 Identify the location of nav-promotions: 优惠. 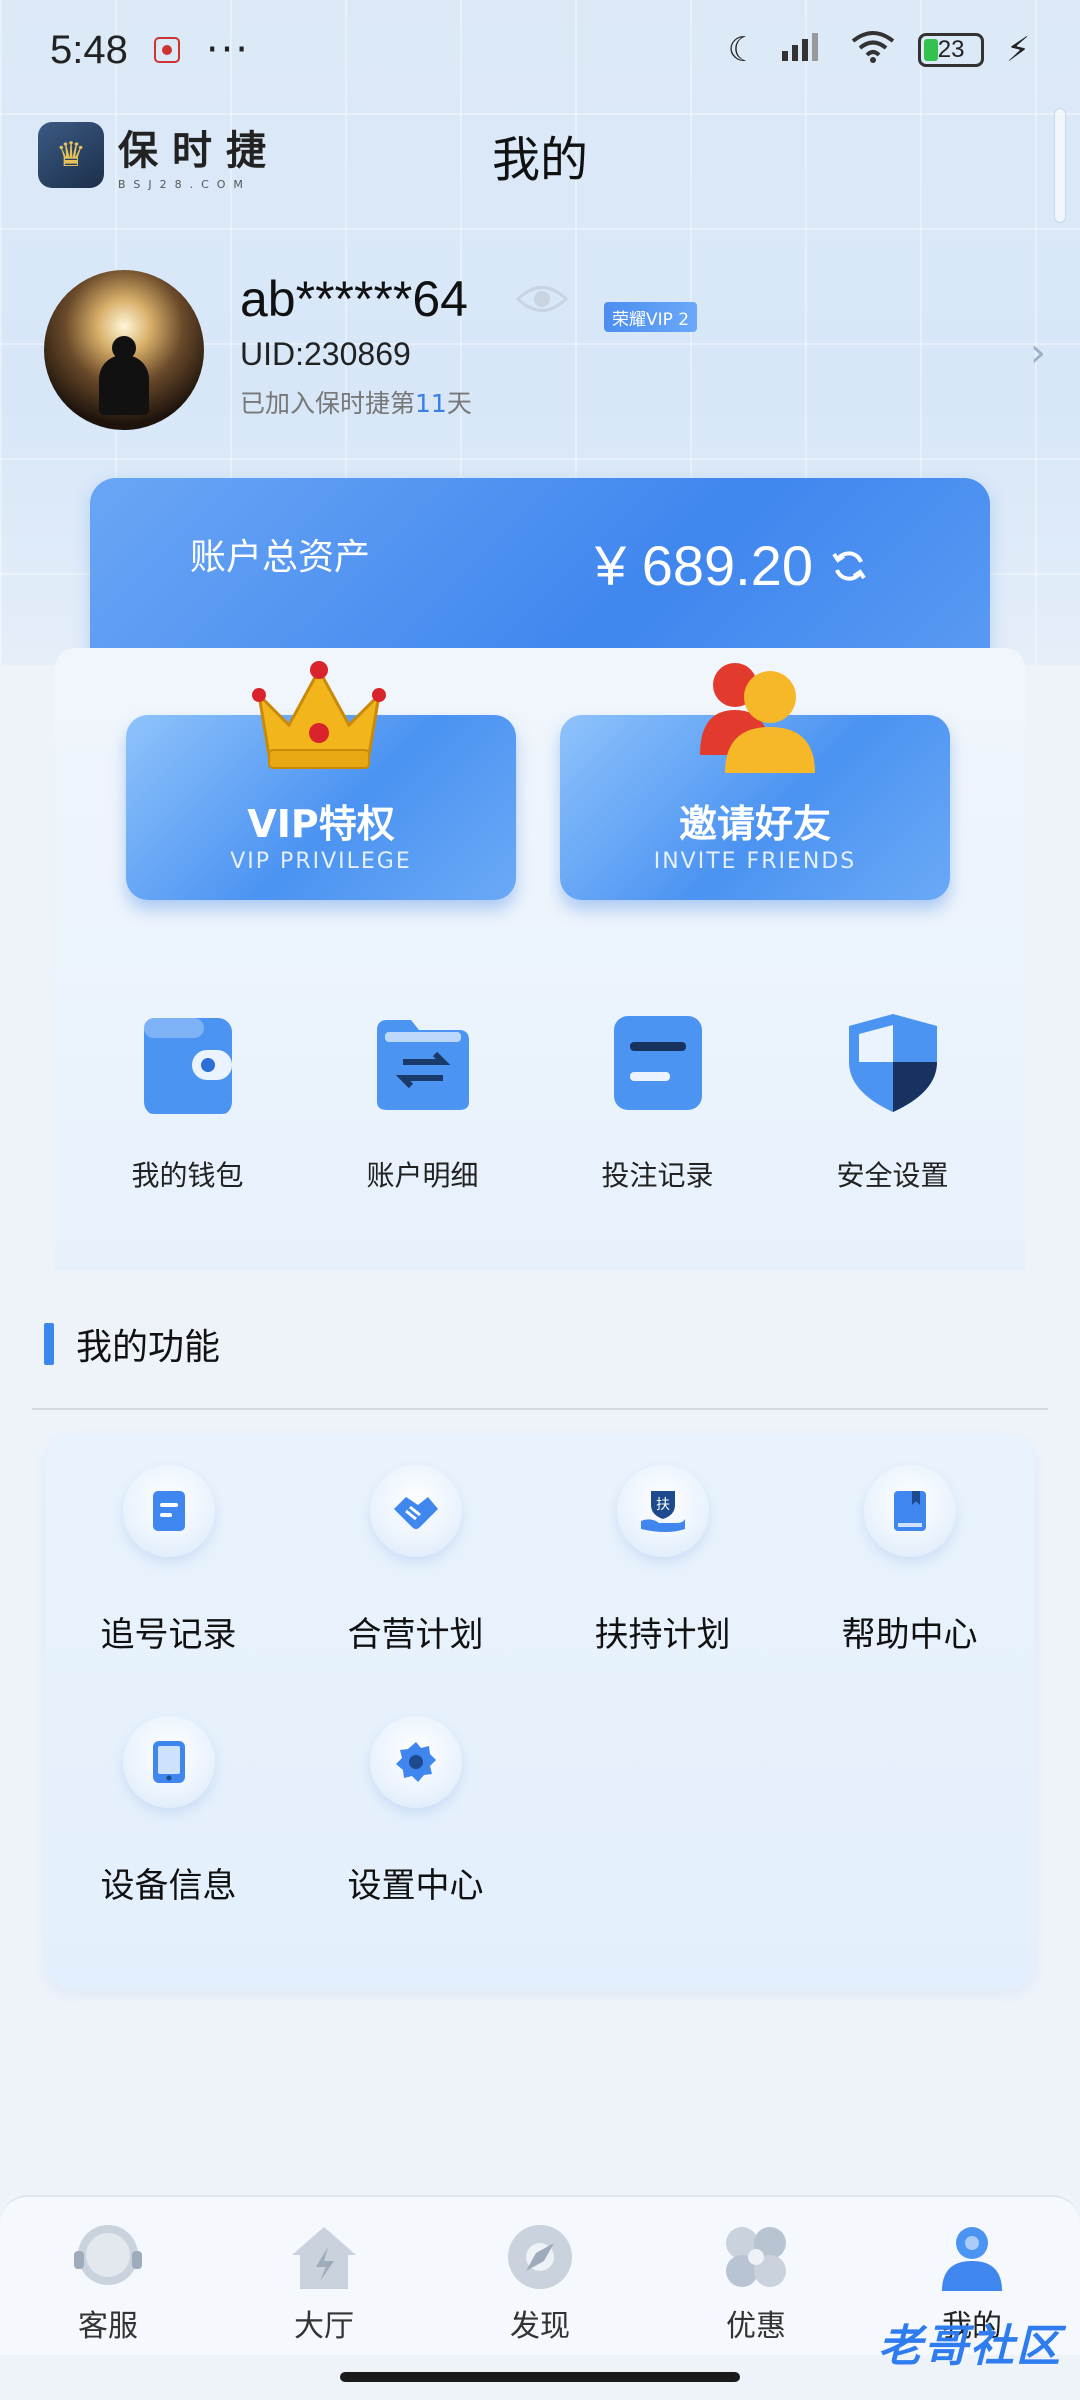
(756, 2276).